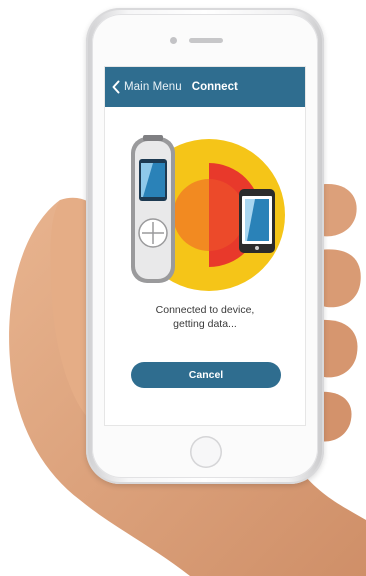 The height and width of the screenshot is (576, 366). I want to click on earpiece-speaker, so click(206, 40).